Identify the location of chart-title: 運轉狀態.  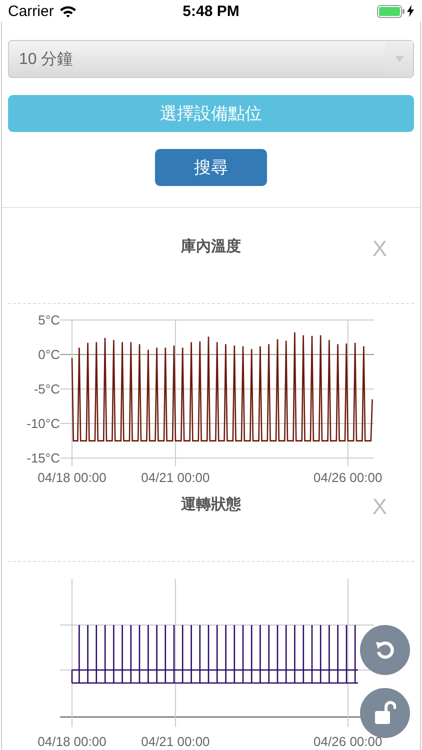
(211, 504).